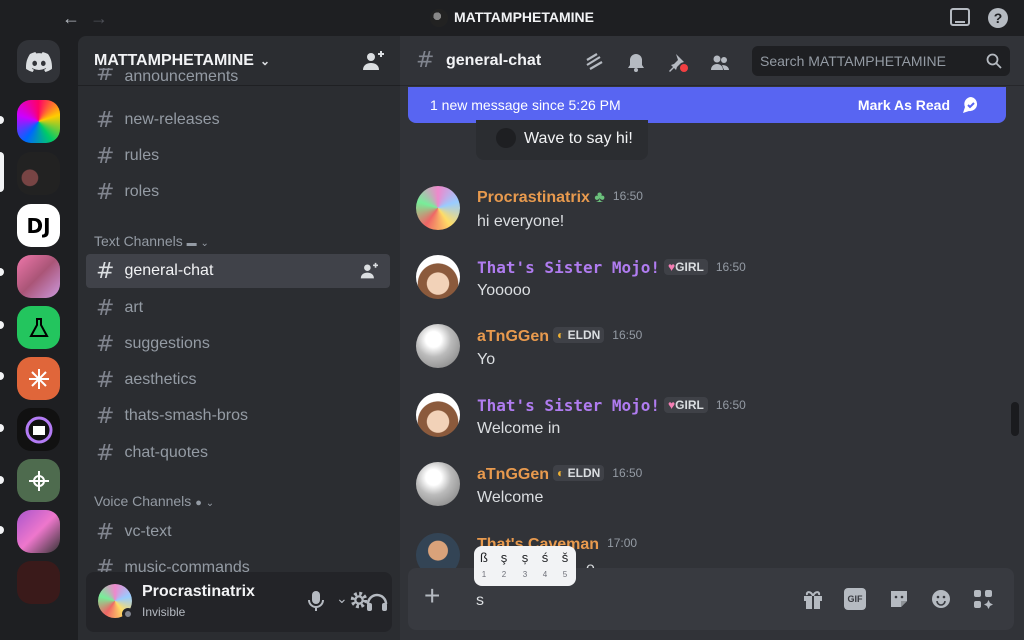 This screenshot has height=640, width=1024. Describe the element at coordinates (689, 267) in the screenshot. I see `role-tag-label: GIRL` at that location.